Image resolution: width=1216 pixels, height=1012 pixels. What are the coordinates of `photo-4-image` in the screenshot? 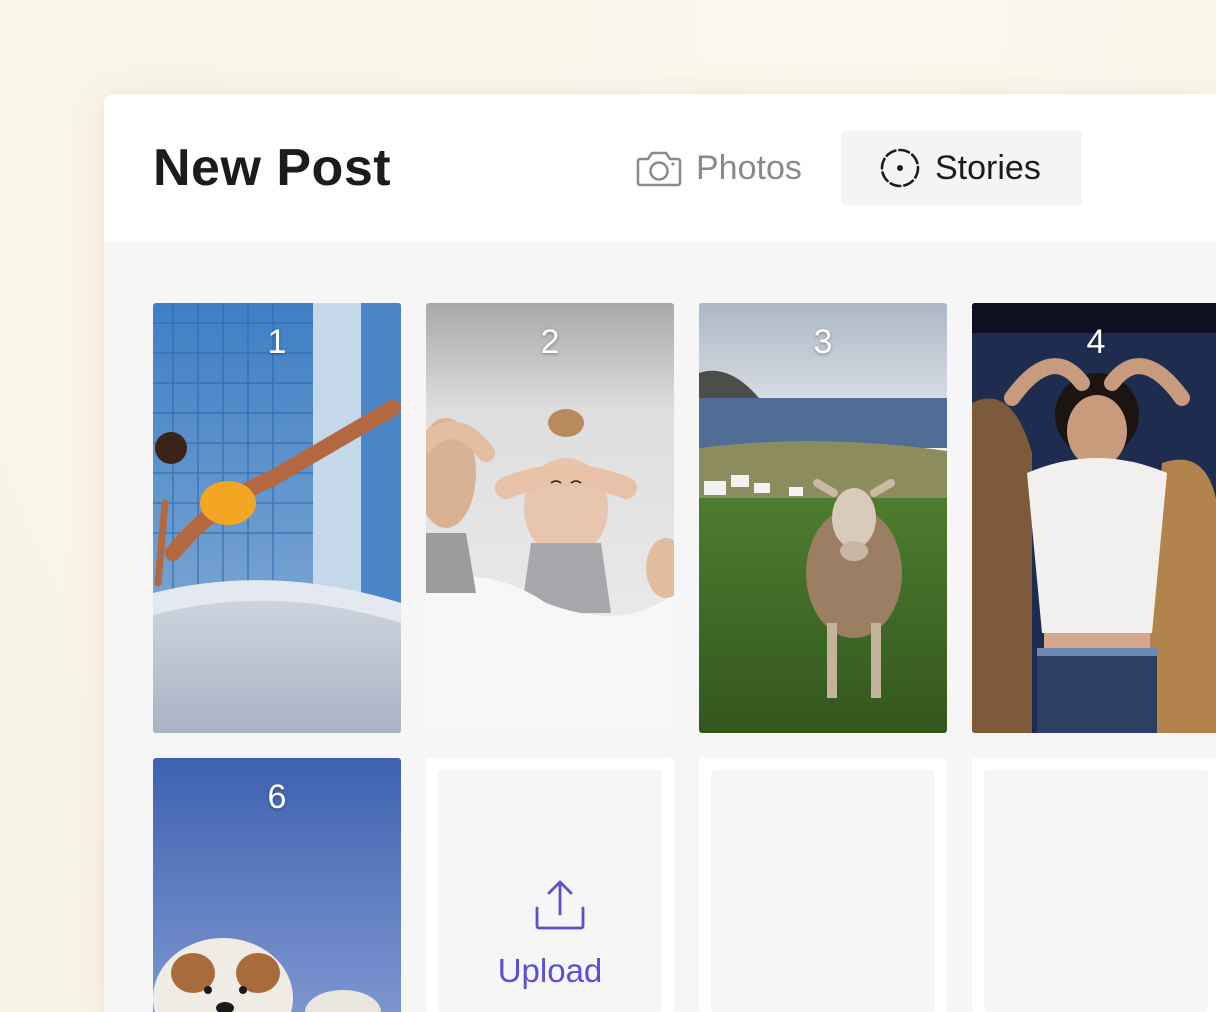 It's located at (1094, 518).